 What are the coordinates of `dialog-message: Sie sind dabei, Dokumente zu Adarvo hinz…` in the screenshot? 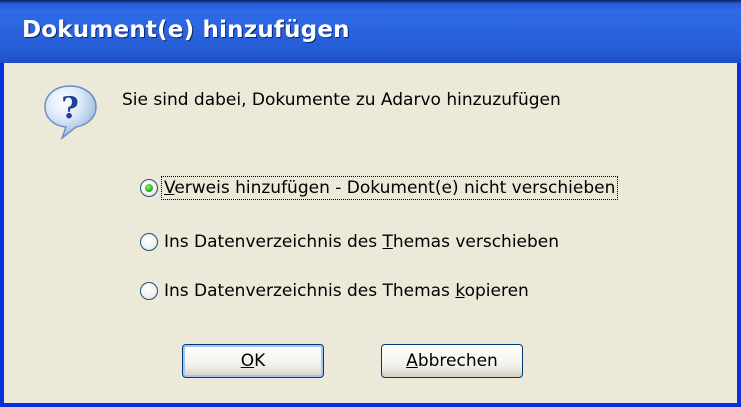 It's located at (341, 100).